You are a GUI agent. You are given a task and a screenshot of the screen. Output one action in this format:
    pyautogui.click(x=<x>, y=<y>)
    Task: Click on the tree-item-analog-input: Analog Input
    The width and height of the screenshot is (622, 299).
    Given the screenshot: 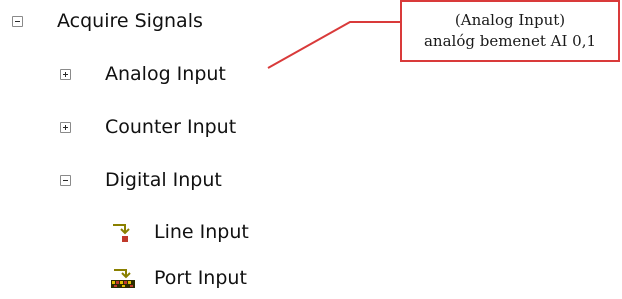 What is the action you would take?
    pyautogui.click(x=143, y=74)
    